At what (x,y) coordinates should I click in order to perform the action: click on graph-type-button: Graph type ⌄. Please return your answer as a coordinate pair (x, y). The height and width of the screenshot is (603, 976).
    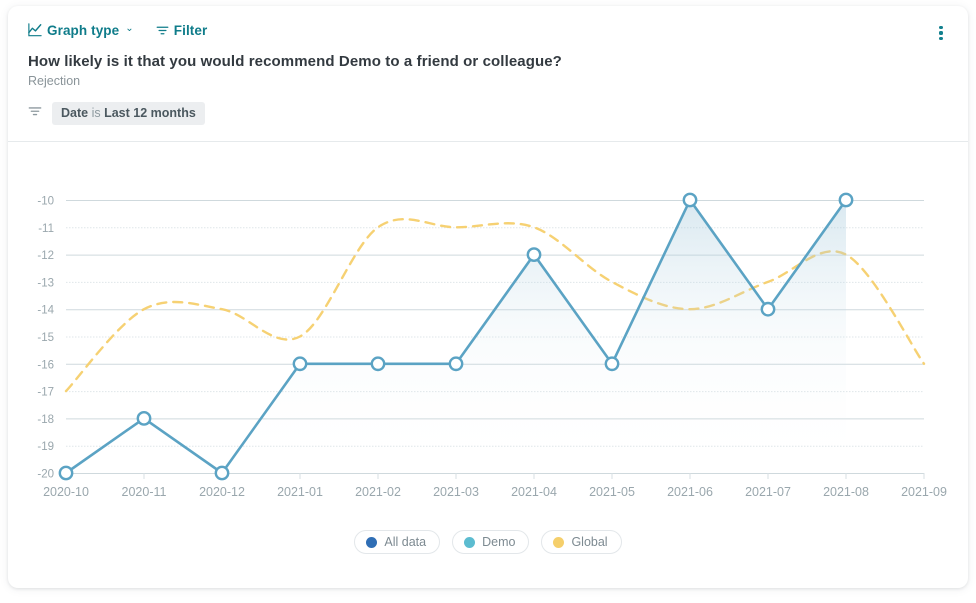
    Looking at the image, I should click on (81, 30).